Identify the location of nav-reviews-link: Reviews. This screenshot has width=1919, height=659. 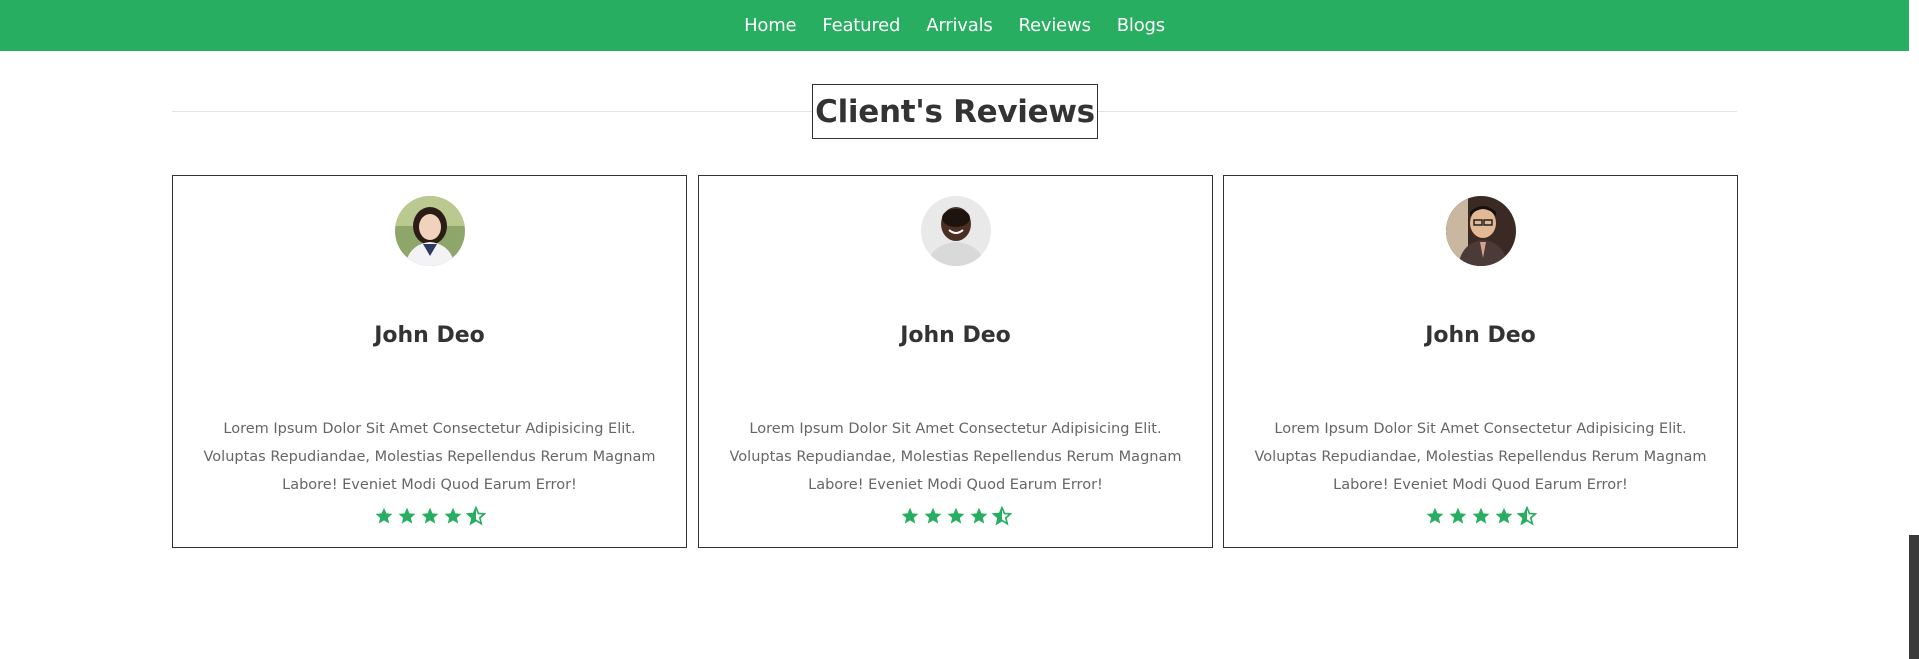
(1055, 25).